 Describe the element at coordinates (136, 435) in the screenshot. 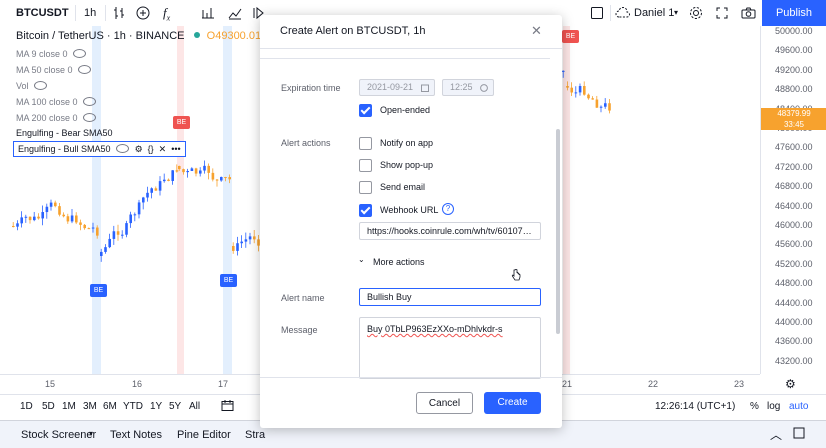

I see `tab-text-notes: Text Notes` at that location.